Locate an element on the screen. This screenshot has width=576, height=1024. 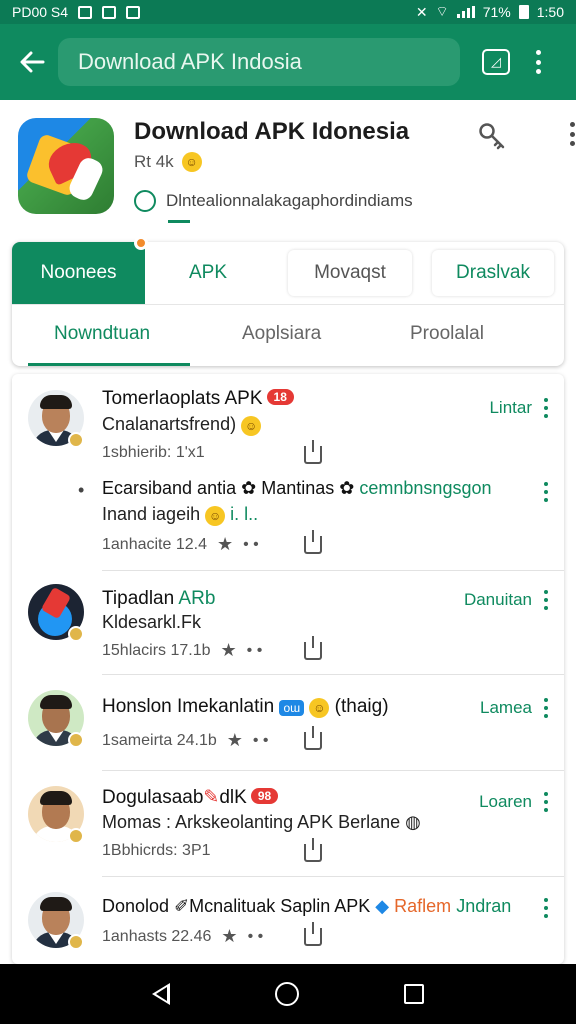
item-subtitle: Momas : Arkskeolanting APK Berlane ◍ is located at coordinates (261, 822).